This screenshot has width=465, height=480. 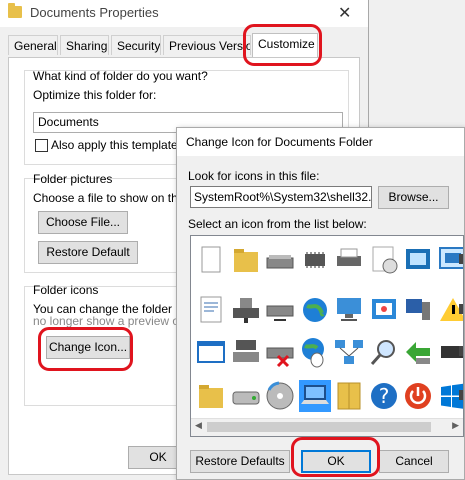 What do you see at coordinates (85, 349) in the screenshot?
I see `highlight-change-icon` at bounding box center [85, 349].